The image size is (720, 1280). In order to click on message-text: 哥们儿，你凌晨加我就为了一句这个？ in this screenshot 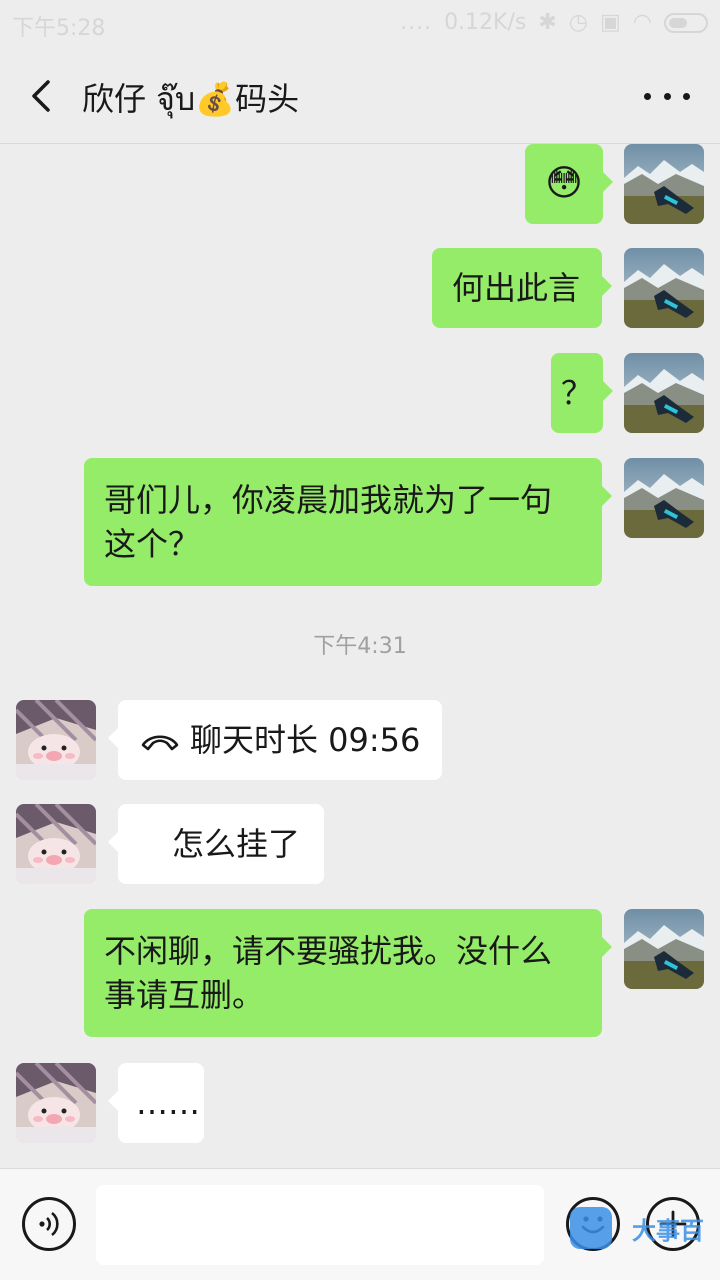, I will do `click(328, 522)`.